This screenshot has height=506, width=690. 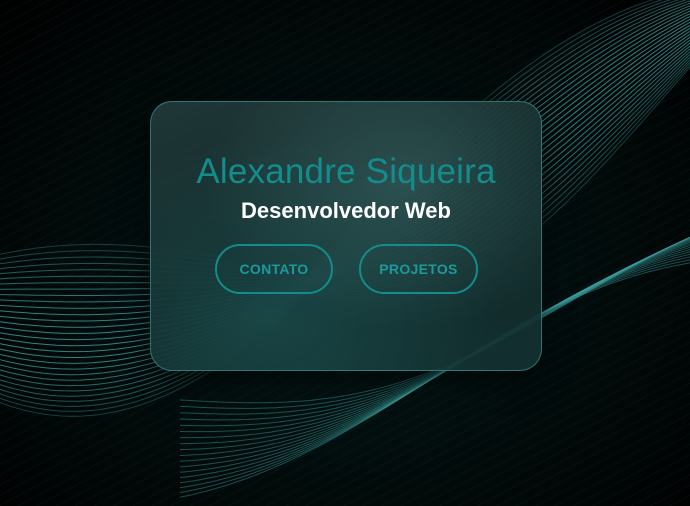 I want to click on contact-button: CONTATO, so click(x=274, y=269).